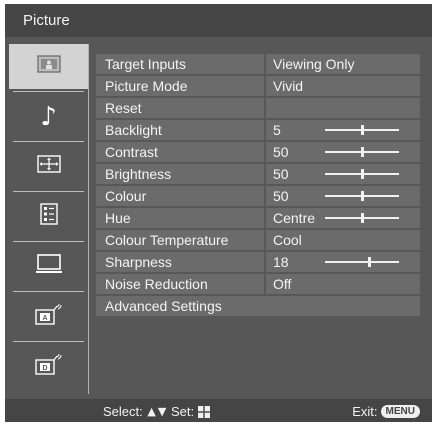 This screenshot has height=426, width=437. I want to click on digital-tuning-icon: D, so click(48, 366).